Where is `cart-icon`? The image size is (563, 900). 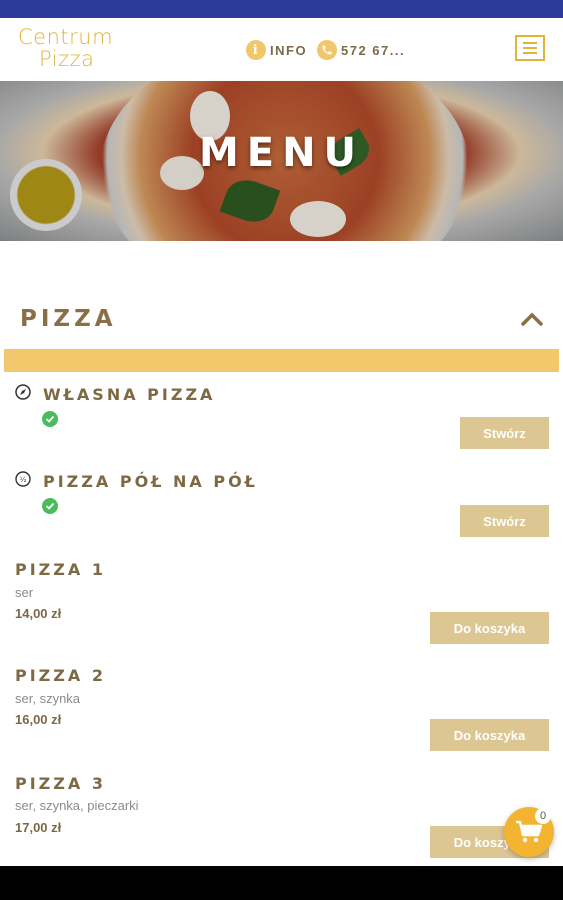 cart-icon is located at coordinates (529, 831).